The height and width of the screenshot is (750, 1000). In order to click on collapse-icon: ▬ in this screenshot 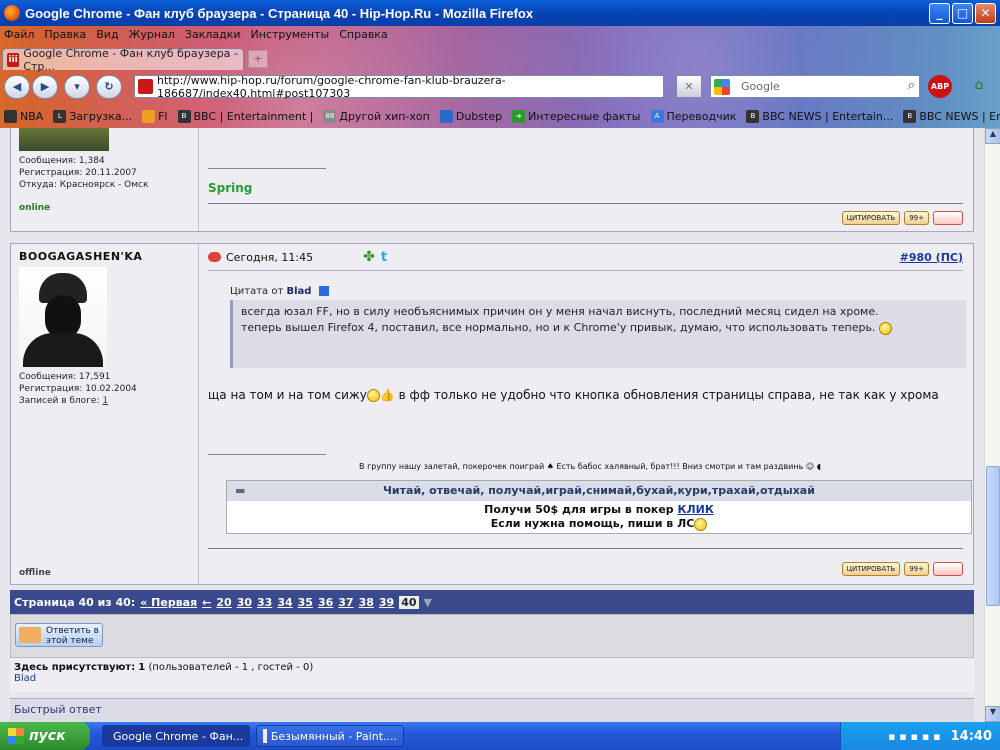, I will do `click(240, 491)`.